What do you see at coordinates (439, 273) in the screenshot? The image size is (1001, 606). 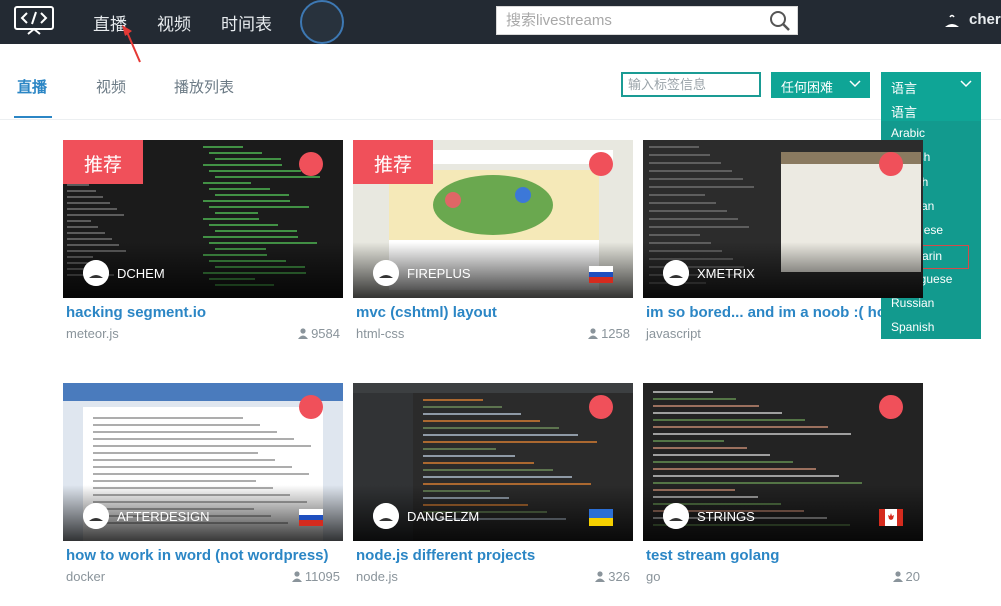 I see `streamer-name: FIREPLUS` at bounding box center [439, 273].